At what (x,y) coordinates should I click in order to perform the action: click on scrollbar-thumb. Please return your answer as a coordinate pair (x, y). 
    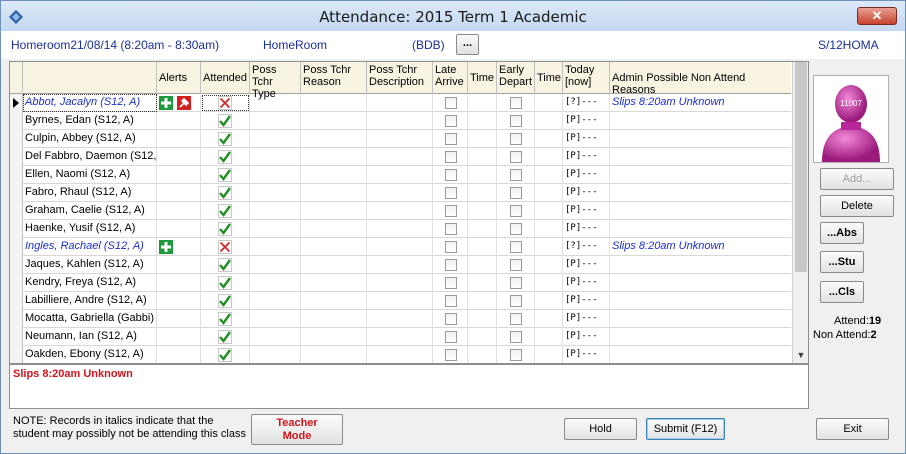
    Looking at the image, I should click on (801, 167).